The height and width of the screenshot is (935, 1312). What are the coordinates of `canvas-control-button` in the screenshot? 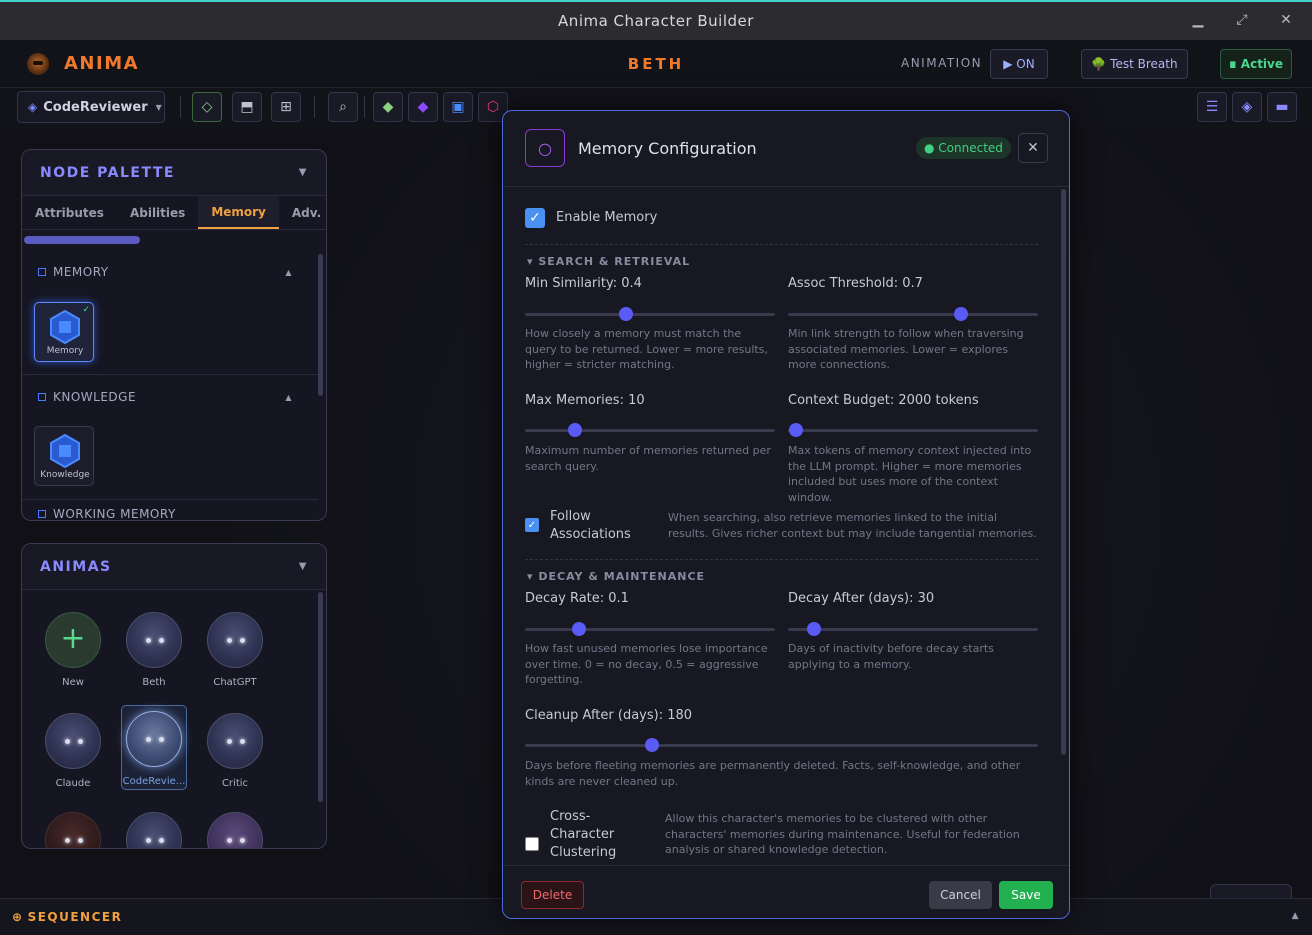 It's located at (1251, 891).